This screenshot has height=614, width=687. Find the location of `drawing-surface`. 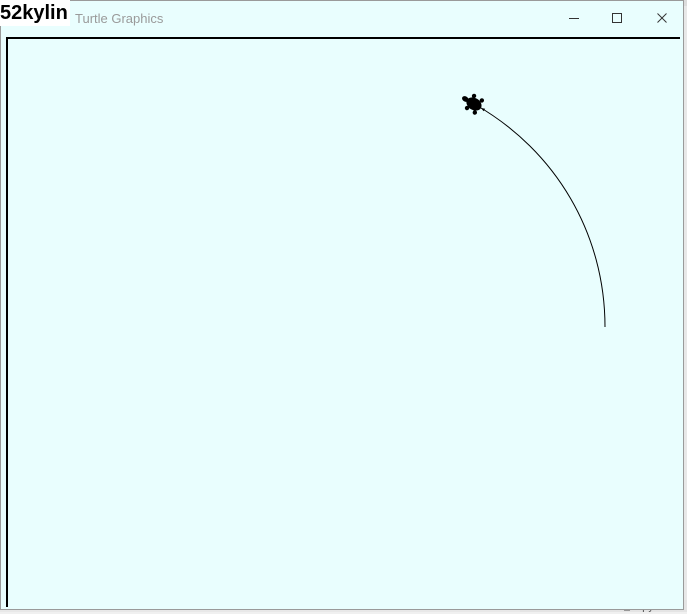

drawing-surface is located at coordinates (534, 210).